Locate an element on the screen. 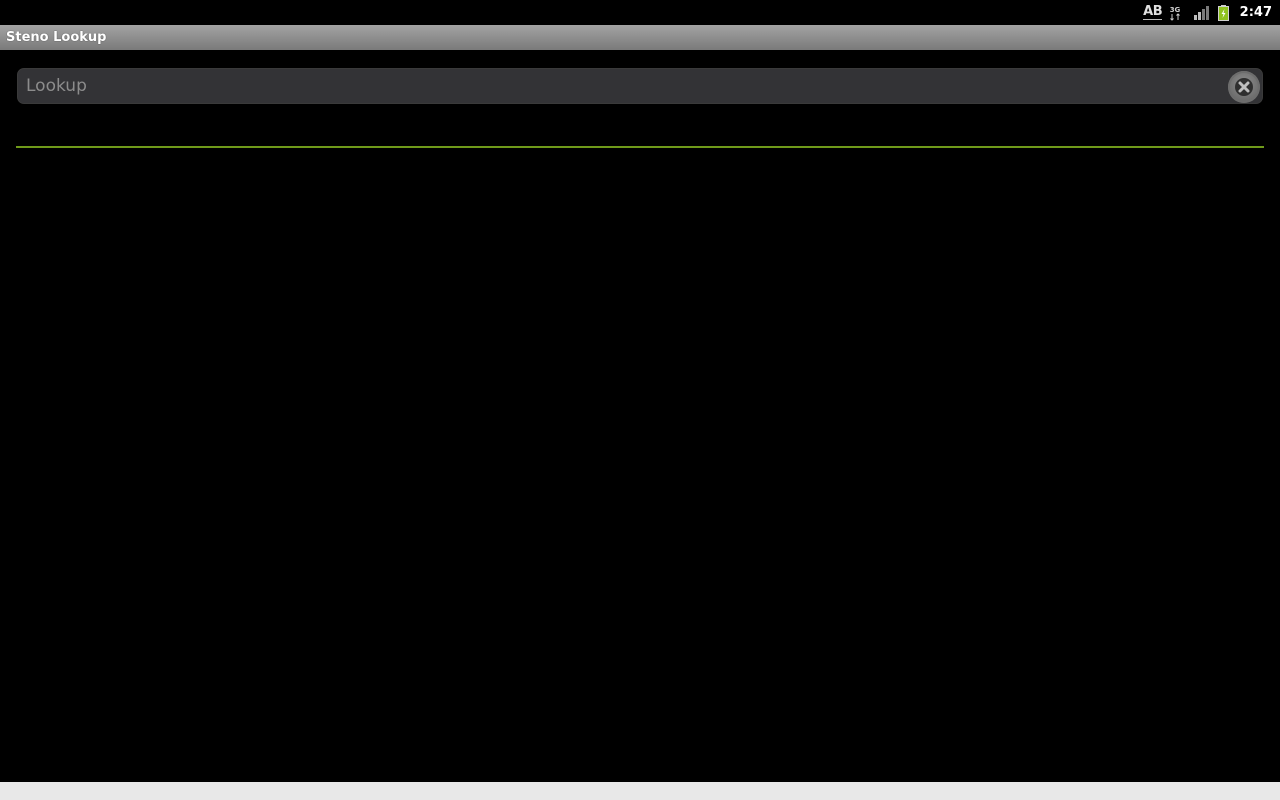 Image resolution: width=1280 pixels, height=800 pixels. signal-strength-icon is located at coordinates (1202, 12).